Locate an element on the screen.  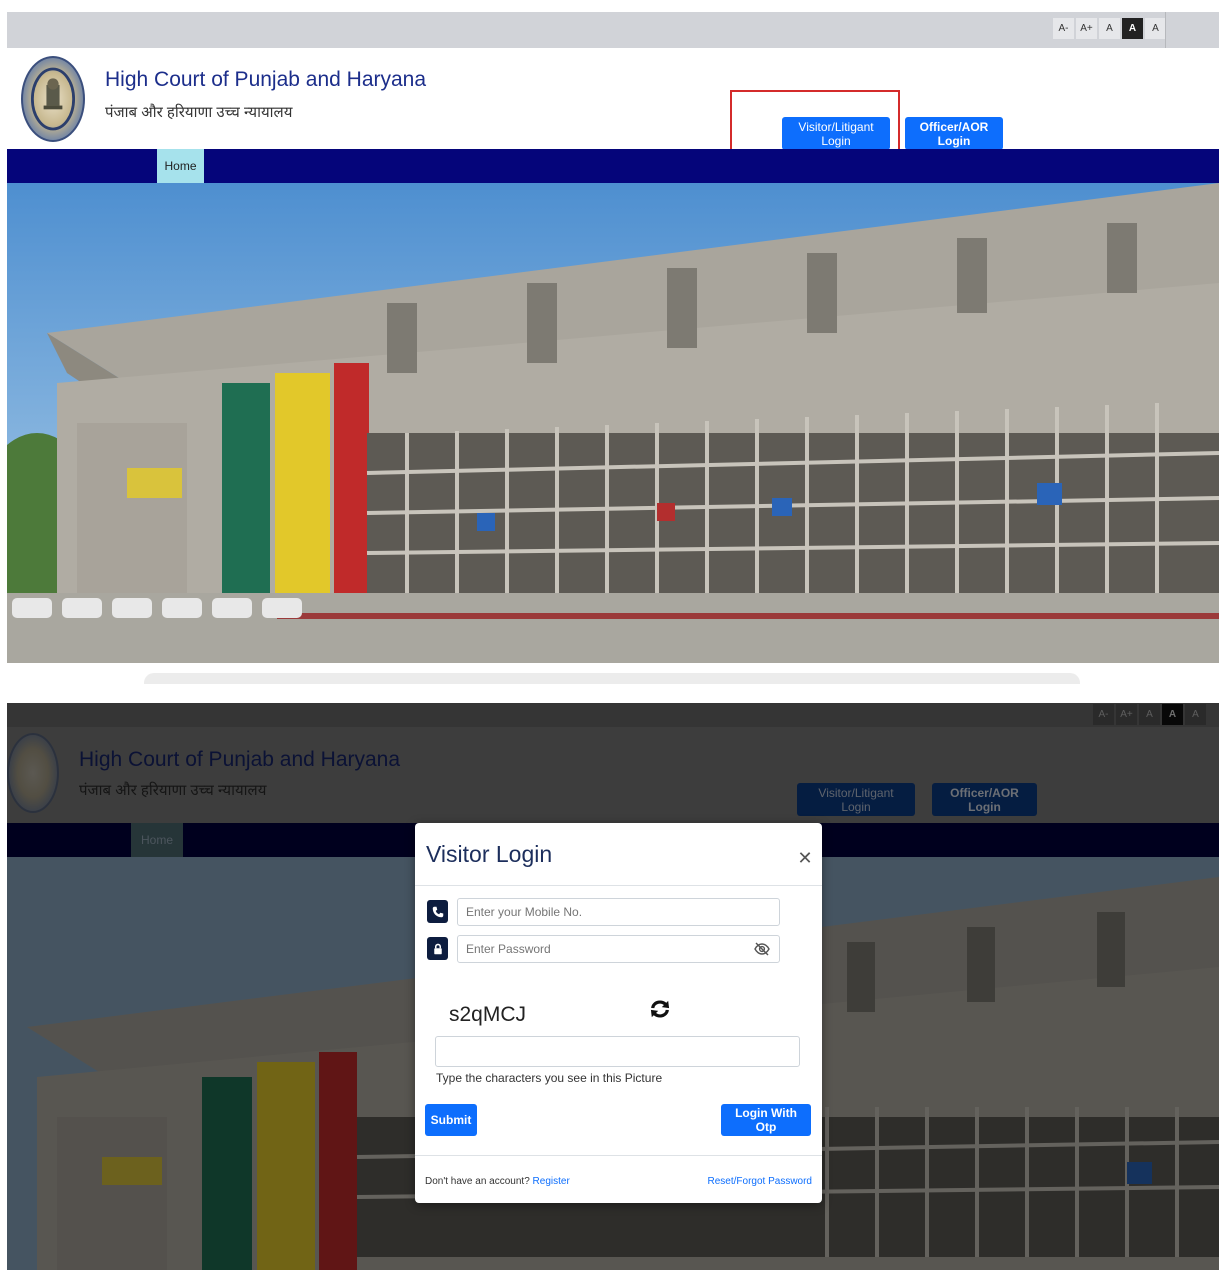
close-icon: ✕ is located at coordinates (805, 858).